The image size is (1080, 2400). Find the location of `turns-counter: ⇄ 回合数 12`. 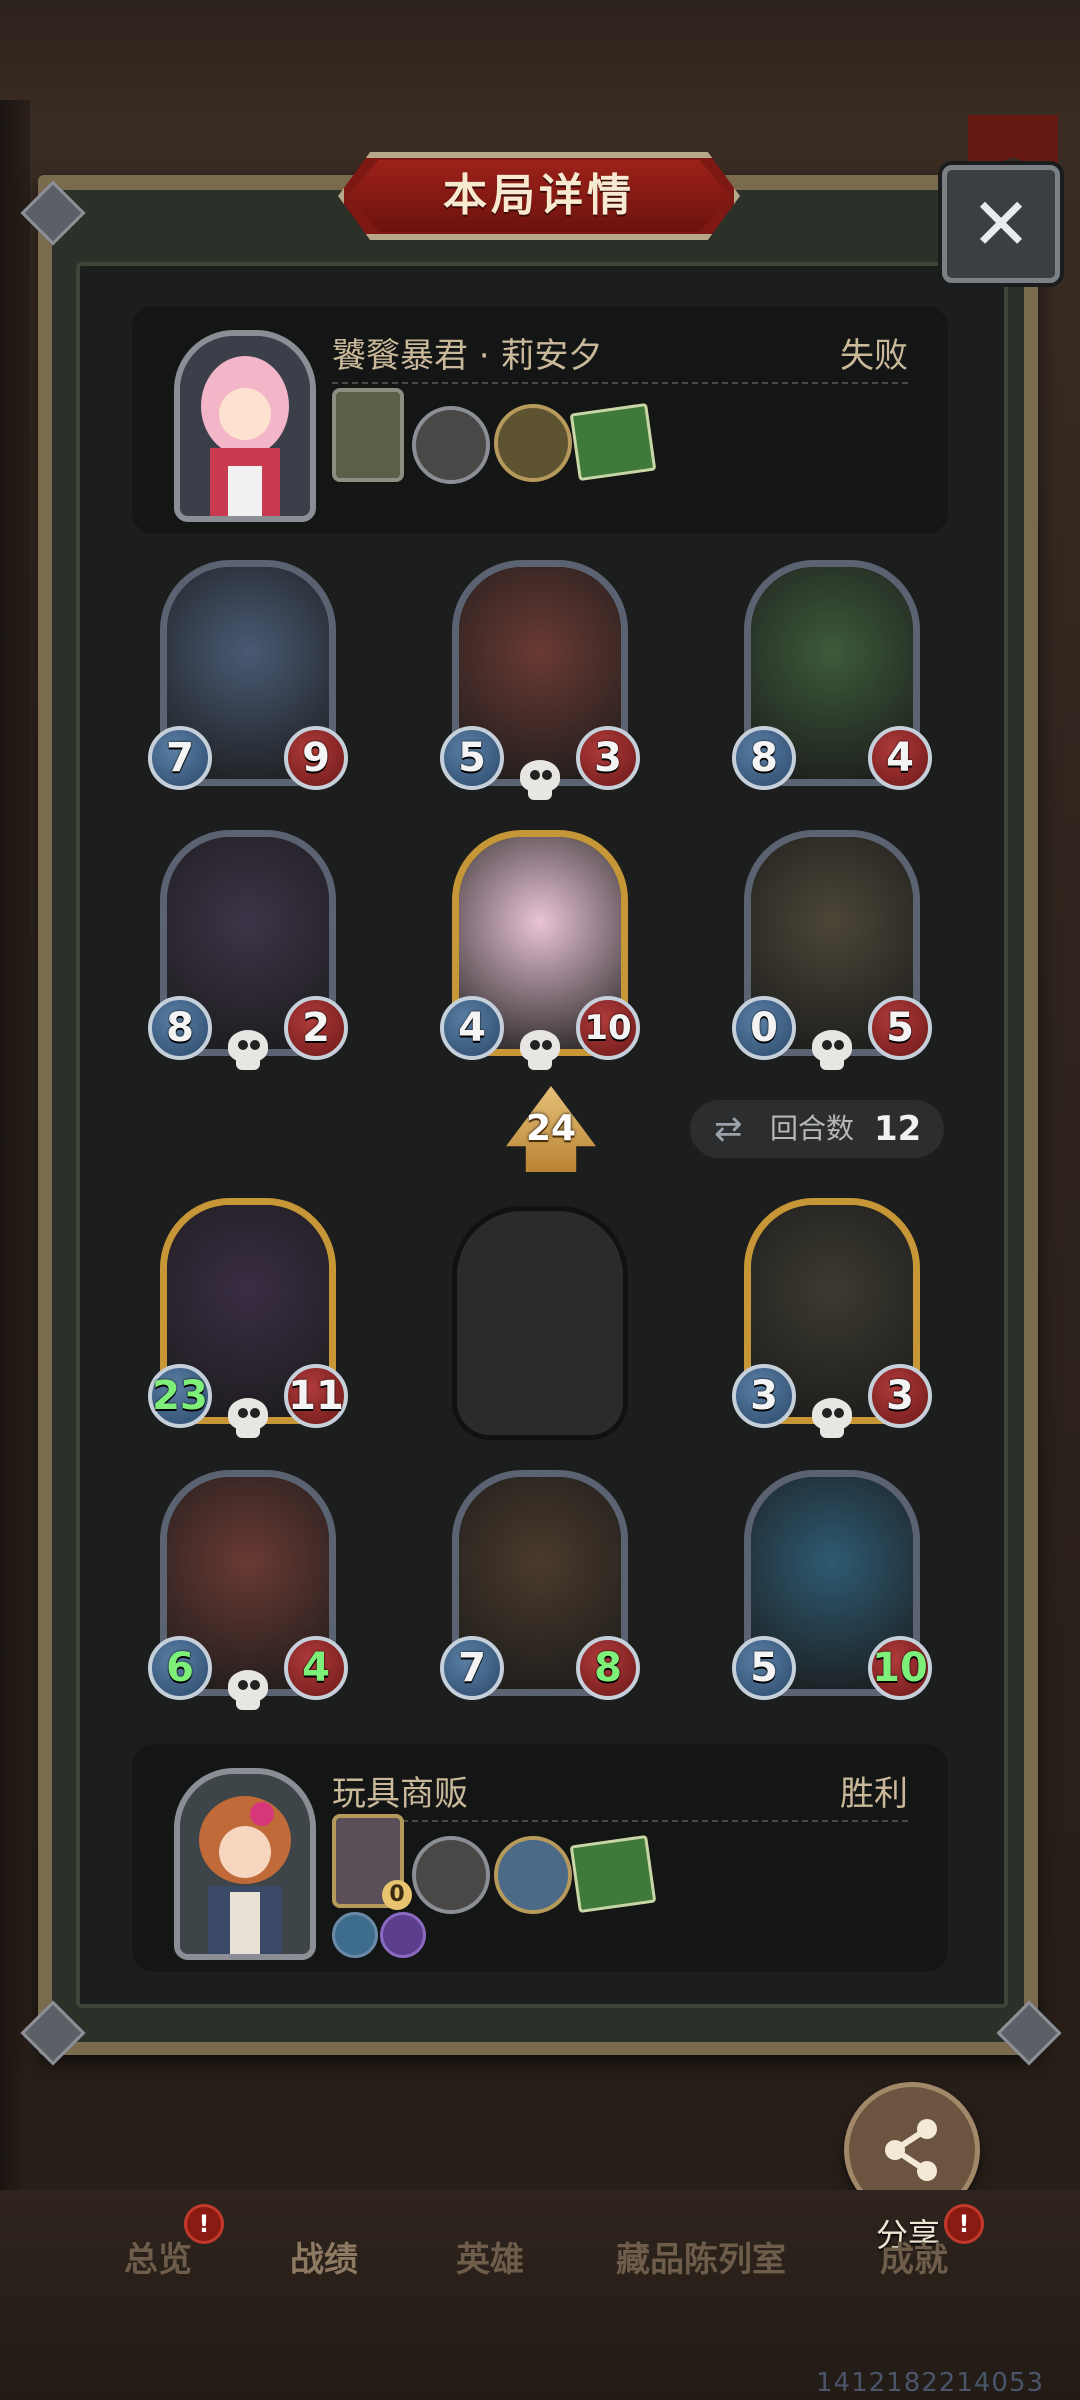

turns-counter: ⇄ 回合数 12 is located at coordinates (817, 1129).